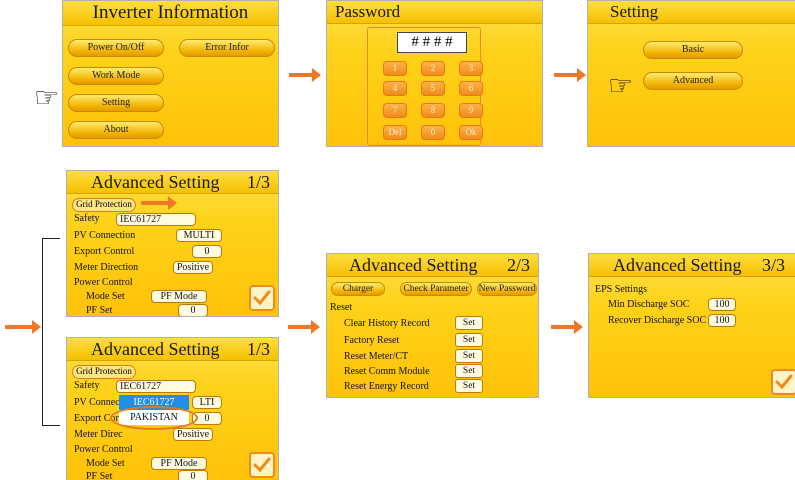 The width and height of the screenshot is (795, 480). What do you see at coordinates (116, 48) in the screenshot?
I see `power-on-off-button: Power On/Off` at bounding box center [116, 48].